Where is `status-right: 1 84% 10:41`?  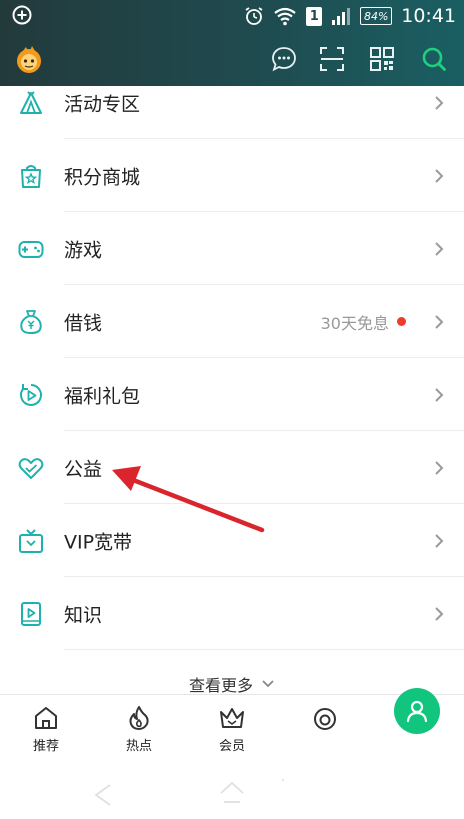 status-right: 1 84% 10:41 is located at coordinates (350, 16).